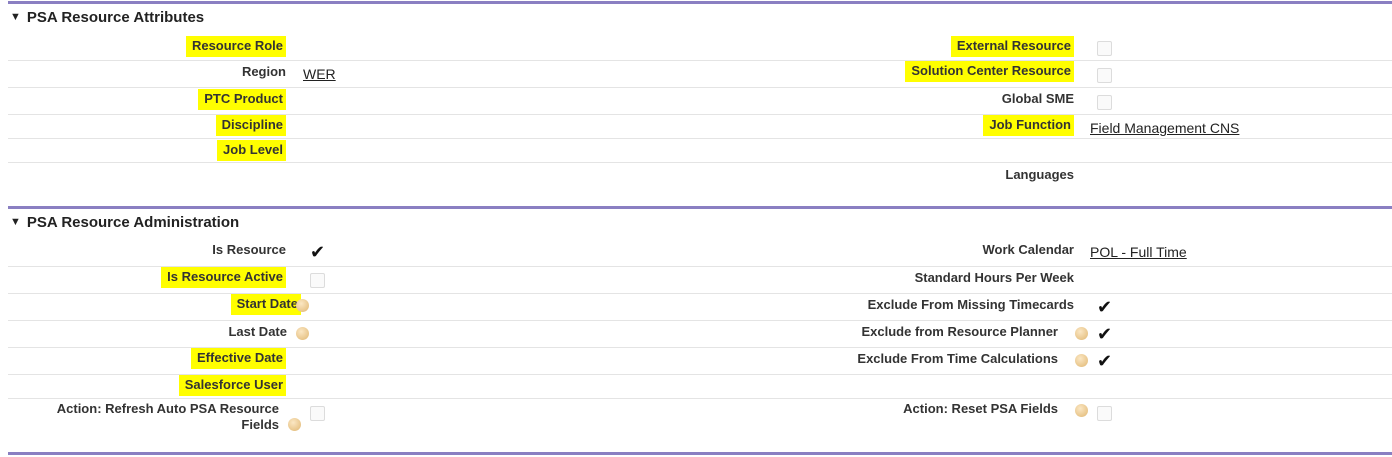 Image resolution: width=1392 pixels, height=457 pixels. What do you see at coordinates (167, 416) in the screenshot?
I see `action-refresh-label: Action: Refresh Auto PSA Resource Fields` at bounding box center [167, 416].